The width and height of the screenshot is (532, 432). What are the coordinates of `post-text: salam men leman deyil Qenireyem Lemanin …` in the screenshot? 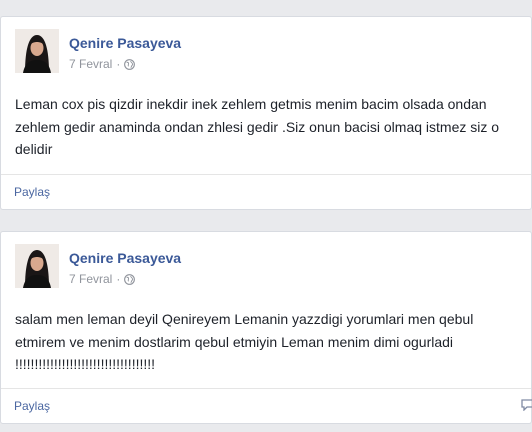 It's located at (244, 341).